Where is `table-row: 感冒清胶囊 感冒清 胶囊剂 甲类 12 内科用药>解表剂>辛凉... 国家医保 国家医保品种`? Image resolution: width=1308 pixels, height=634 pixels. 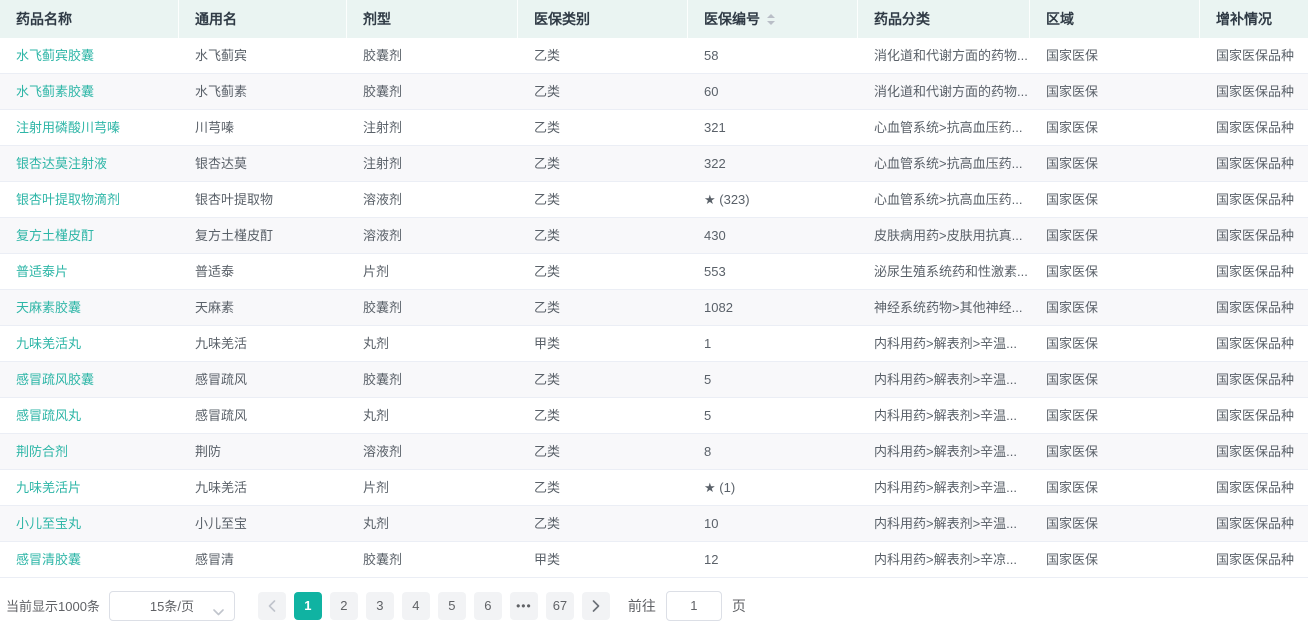
table-row: 感冒清胶囊 感冒清 胶囊剂 甲类 12 内科用药>解表剂>辛凉... 国家医保 国家医保品种 is located at coordinates (654, 560).